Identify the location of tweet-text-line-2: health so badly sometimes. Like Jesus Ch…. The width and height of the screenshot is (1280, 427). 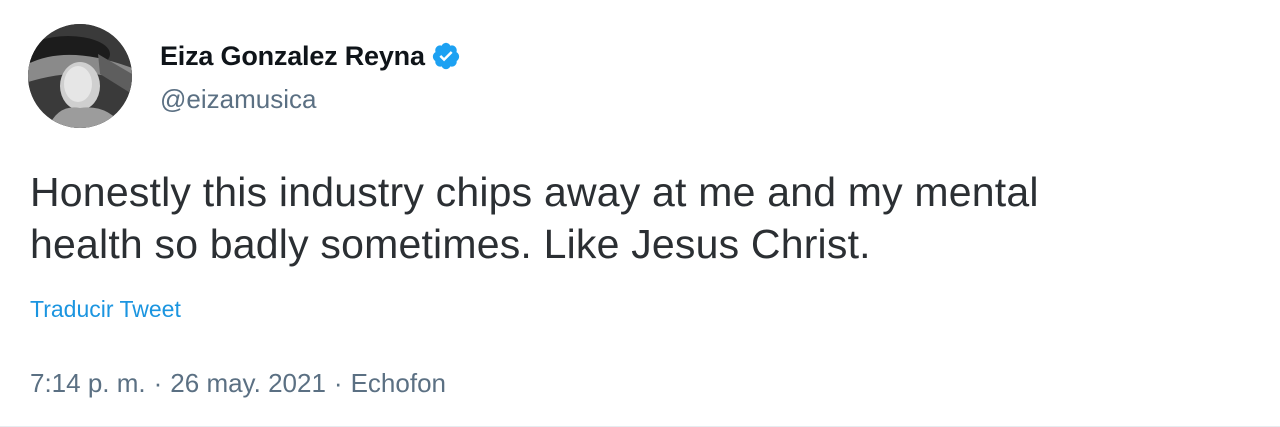
(450, 244).